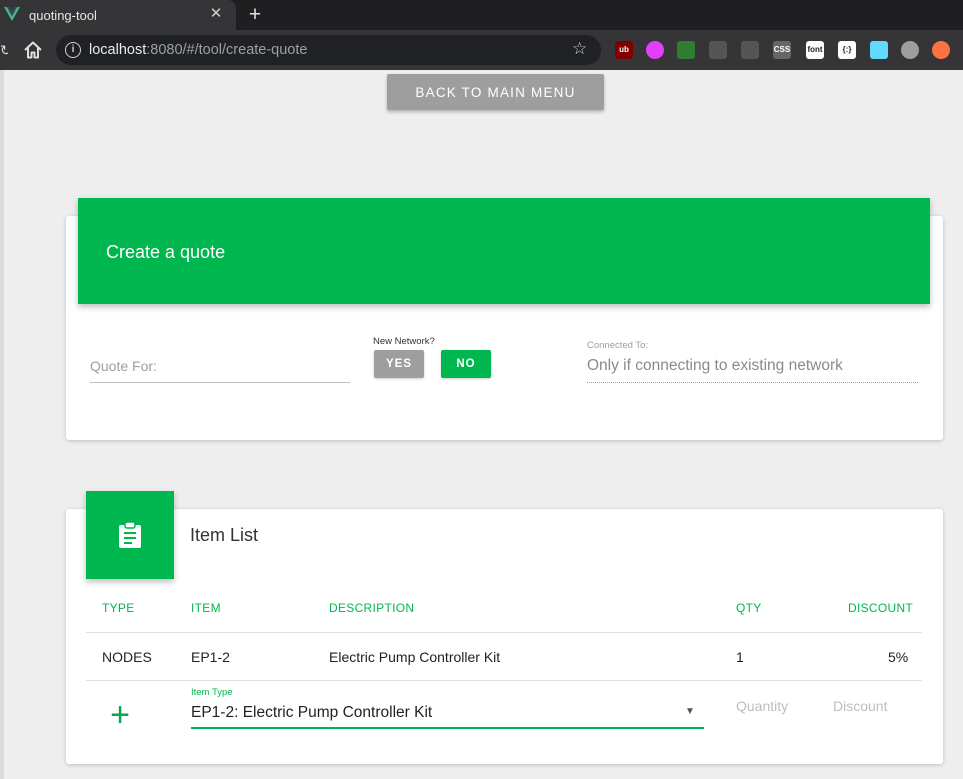 Image resolution: width=963 pixels, height=779 pixels. What do you see at coordinates (466, 364) in the screenshot?
I see `no-button: NO` at bounding box center [466, 364].